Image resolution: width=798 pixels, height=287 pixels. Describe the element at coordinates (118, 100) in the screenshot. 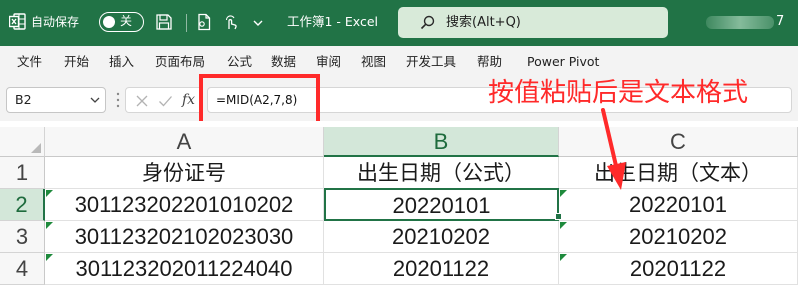

I see `more-options-dots-icon` at that location.